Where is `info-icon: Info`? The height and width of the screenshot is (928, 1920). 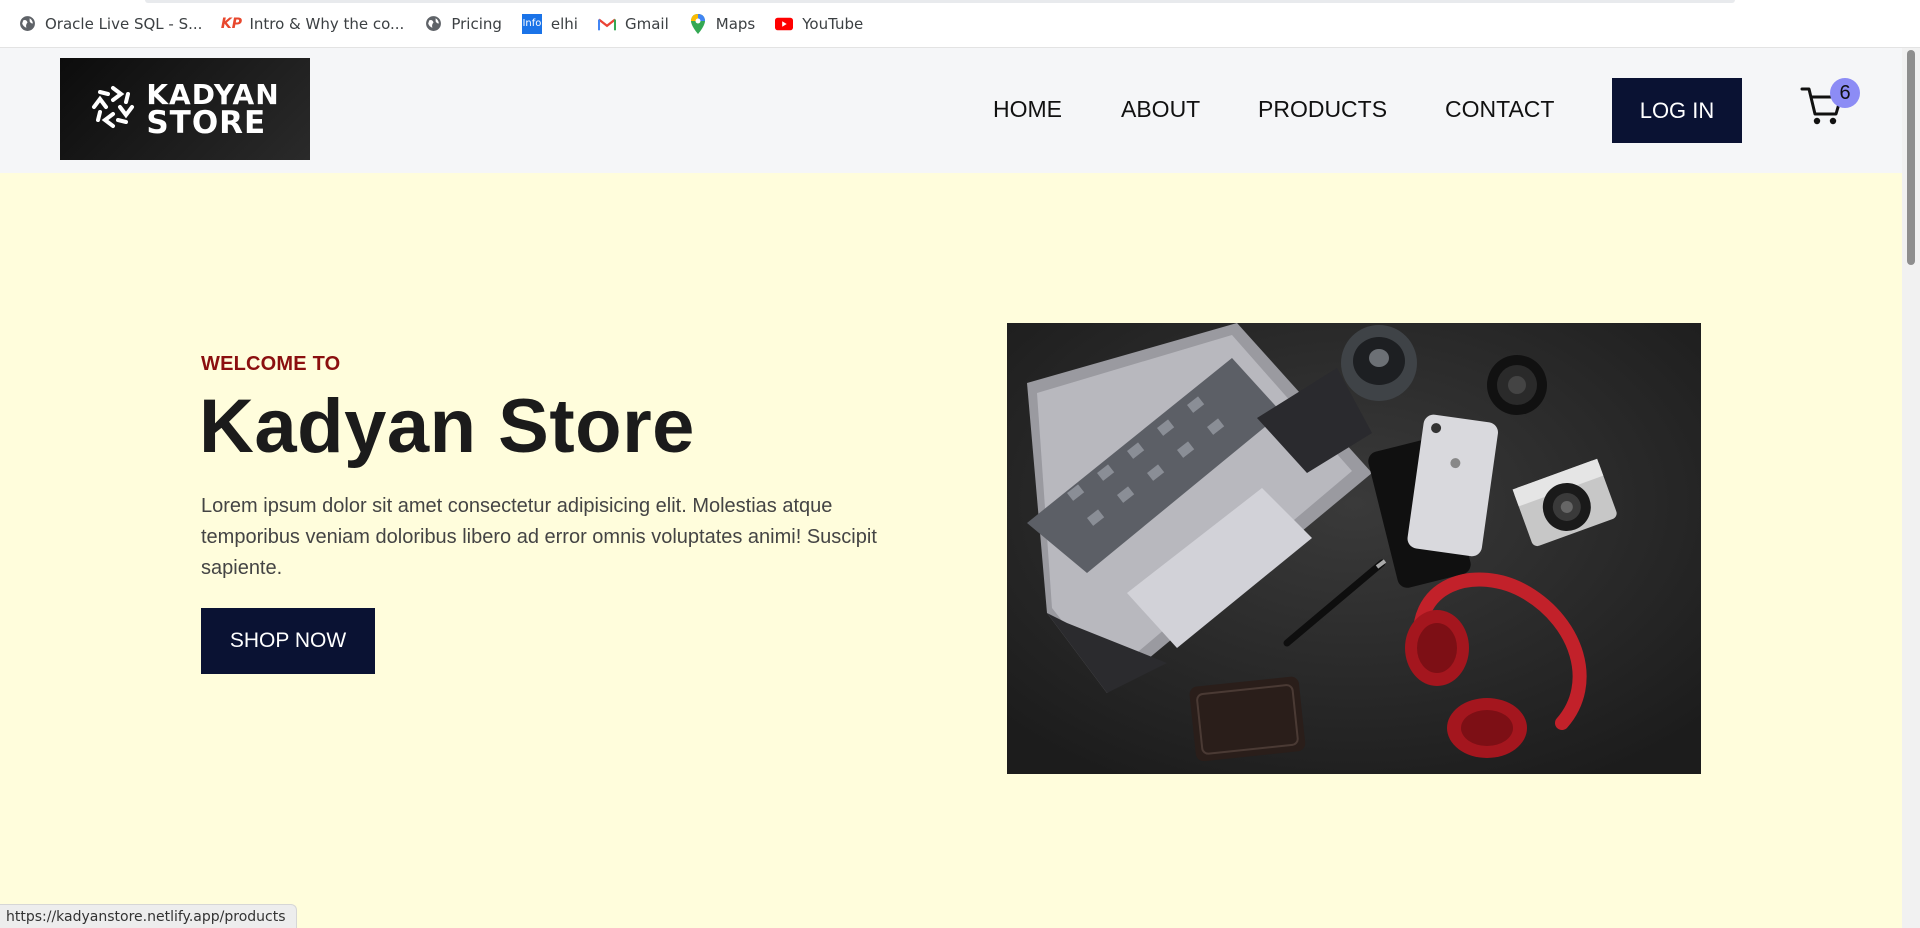
info-icon: Info is located at coordinates (531, 23).